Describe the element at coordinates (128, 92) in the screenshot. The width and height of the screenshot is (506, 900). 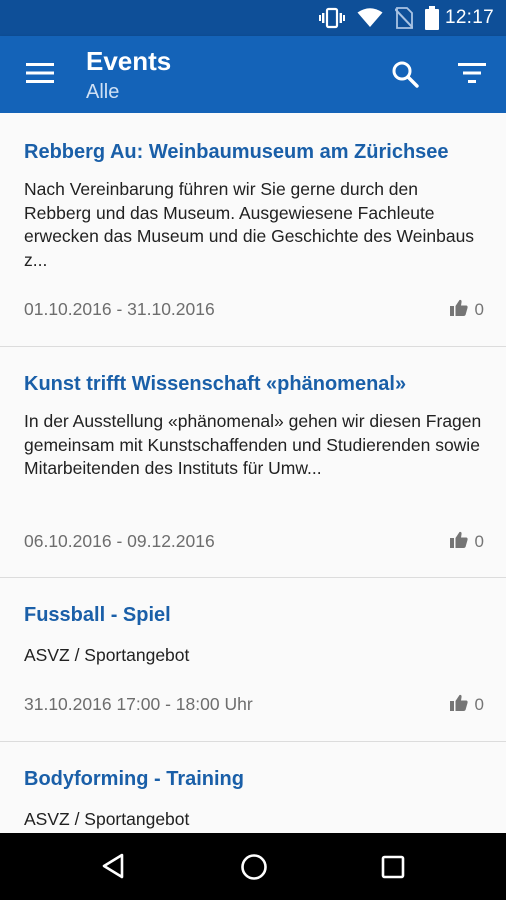
I see `filter-subtitle: Alle` at that location.